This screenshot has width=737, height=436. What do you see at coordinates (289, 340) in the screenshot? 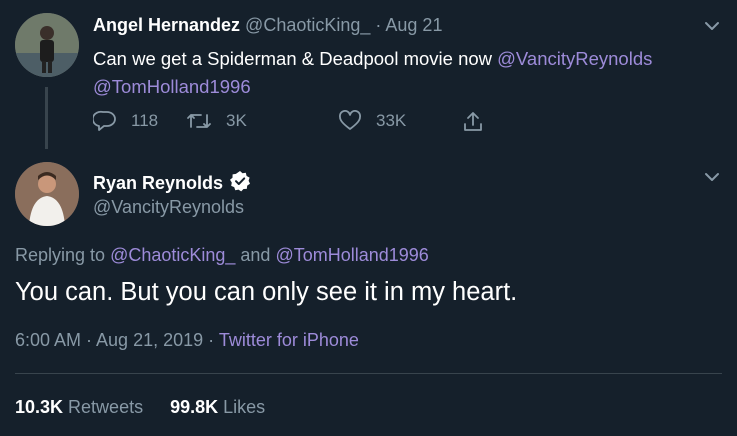
I see `tweet2-client-link: Twitter for iPhone` at bounding box center [289, 340].